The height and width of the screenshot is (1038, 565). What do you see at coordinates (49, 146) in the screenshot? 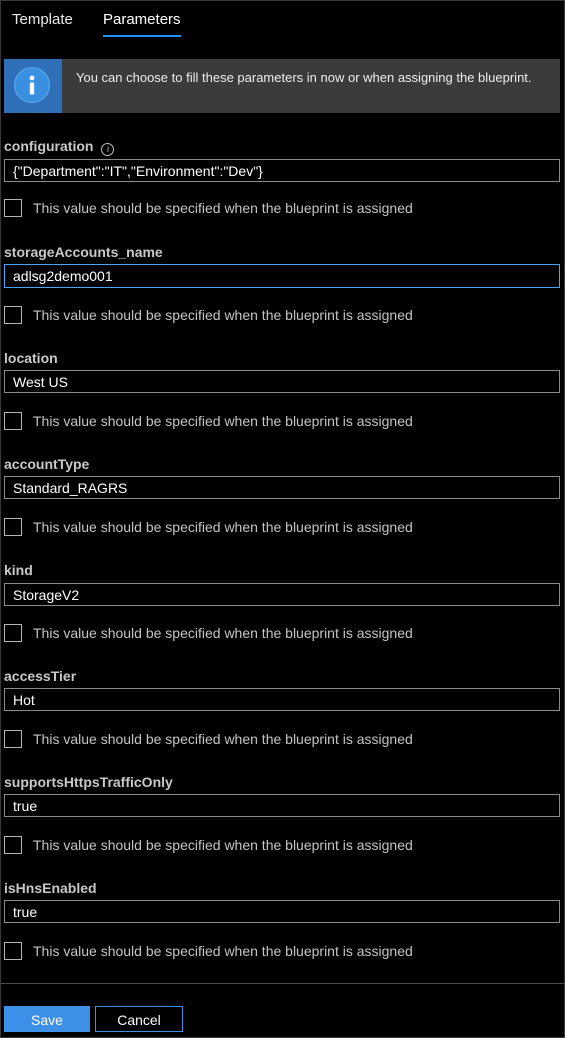
I see `param-label-text: configuration` at bounding box center [49, 146].